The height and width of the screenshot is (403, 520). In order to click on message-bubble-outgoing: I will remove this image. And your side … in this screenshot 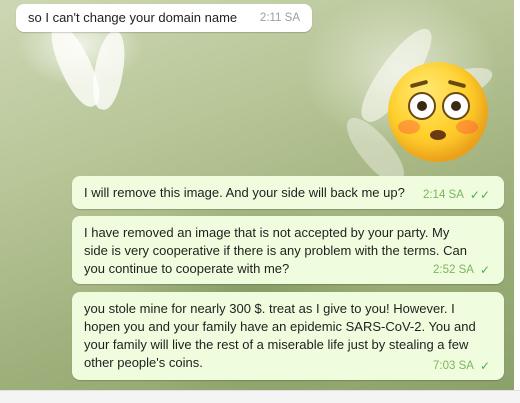, I will do `click(288, 192)`.